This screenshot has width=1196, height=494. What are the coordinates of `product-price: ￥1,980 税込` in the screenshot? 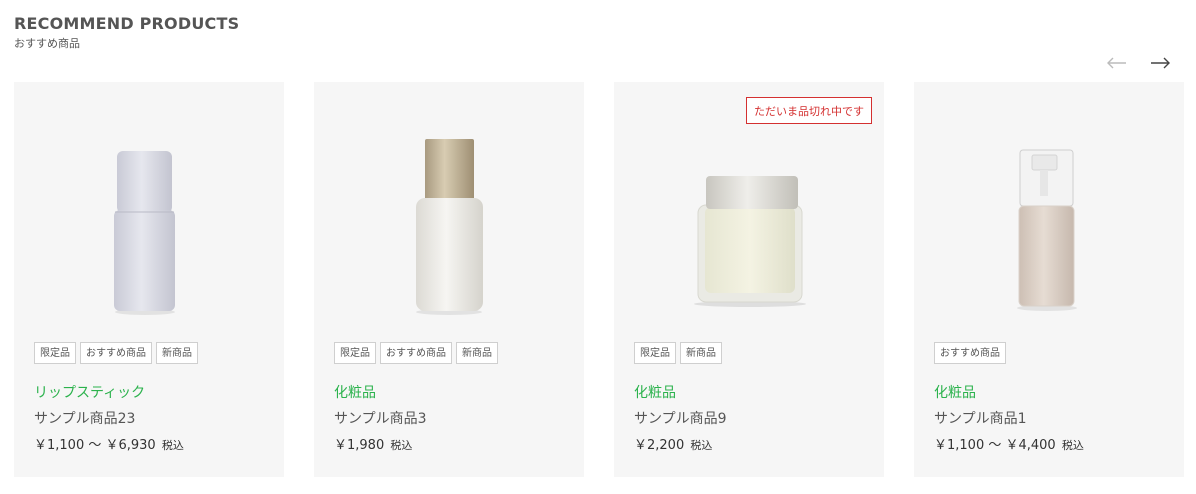 It's located at (373, 443).